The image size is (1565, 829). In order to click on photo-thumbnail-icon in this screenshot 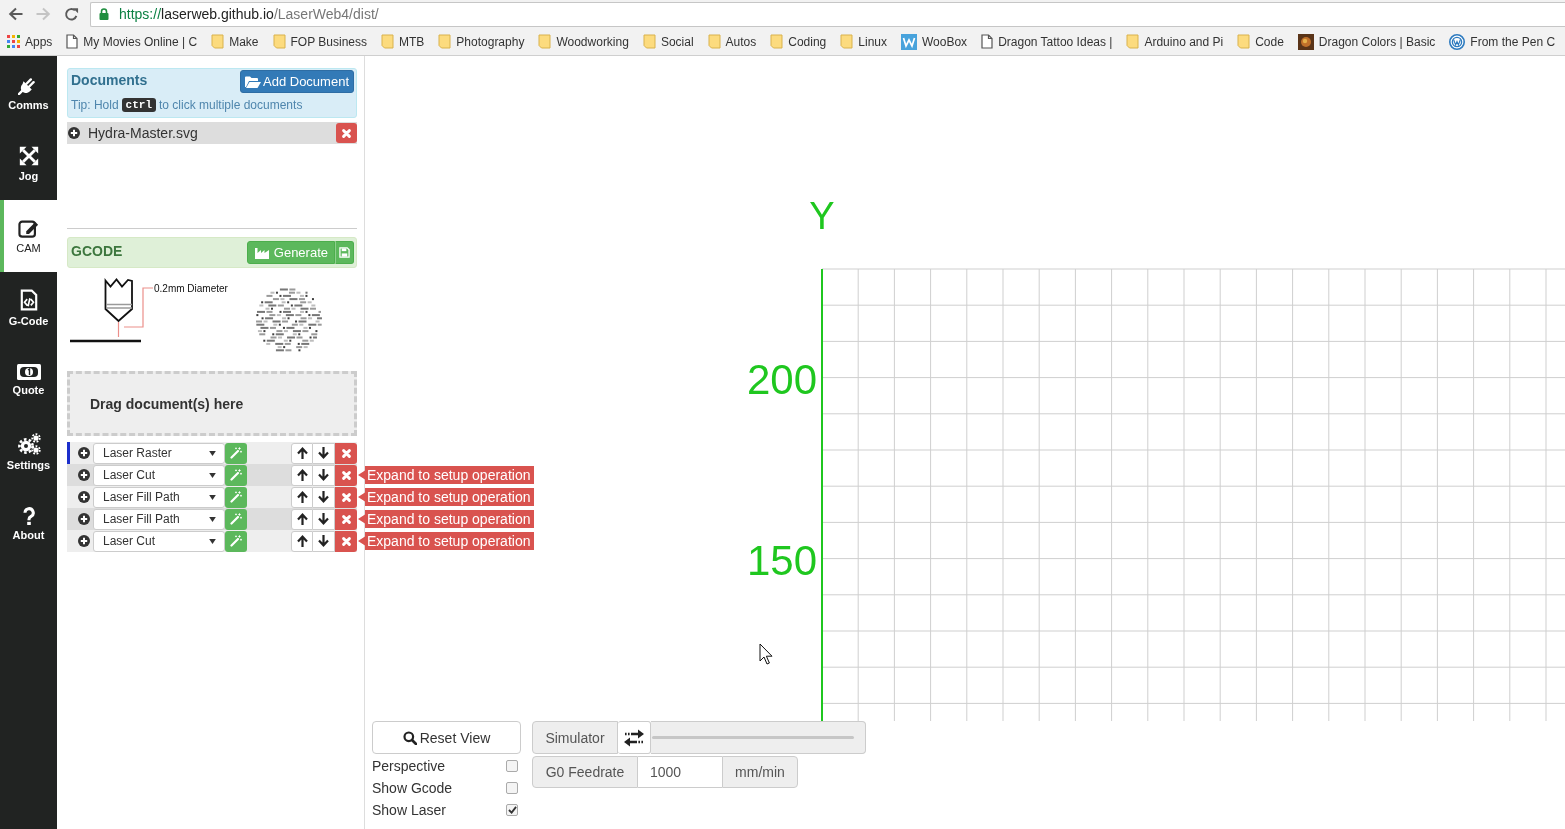, I will do `click(1305, 41)`.